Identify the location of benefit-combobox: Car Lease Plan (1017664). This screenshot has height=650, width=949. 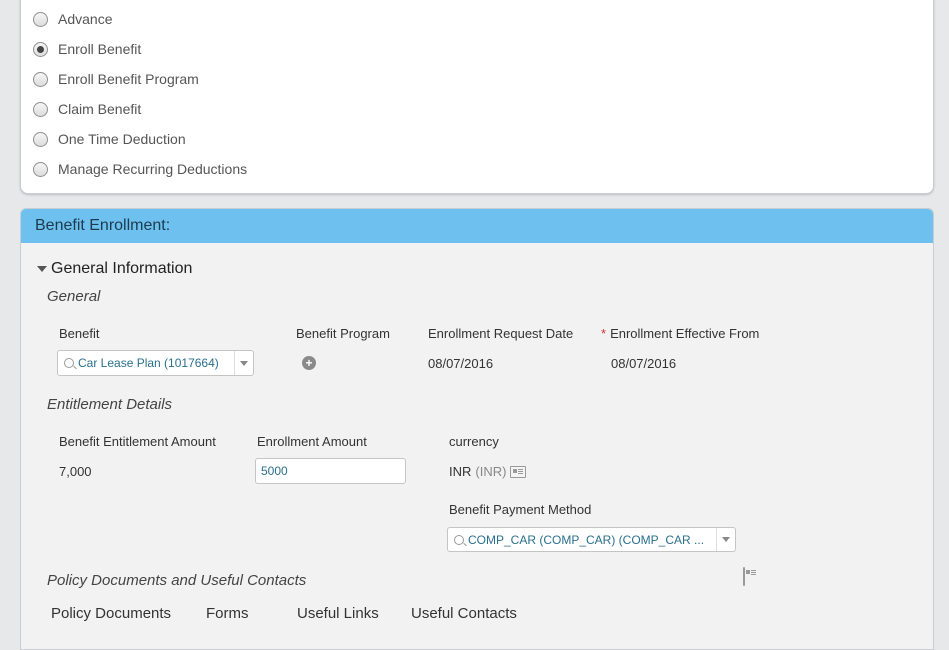
(155, 363).